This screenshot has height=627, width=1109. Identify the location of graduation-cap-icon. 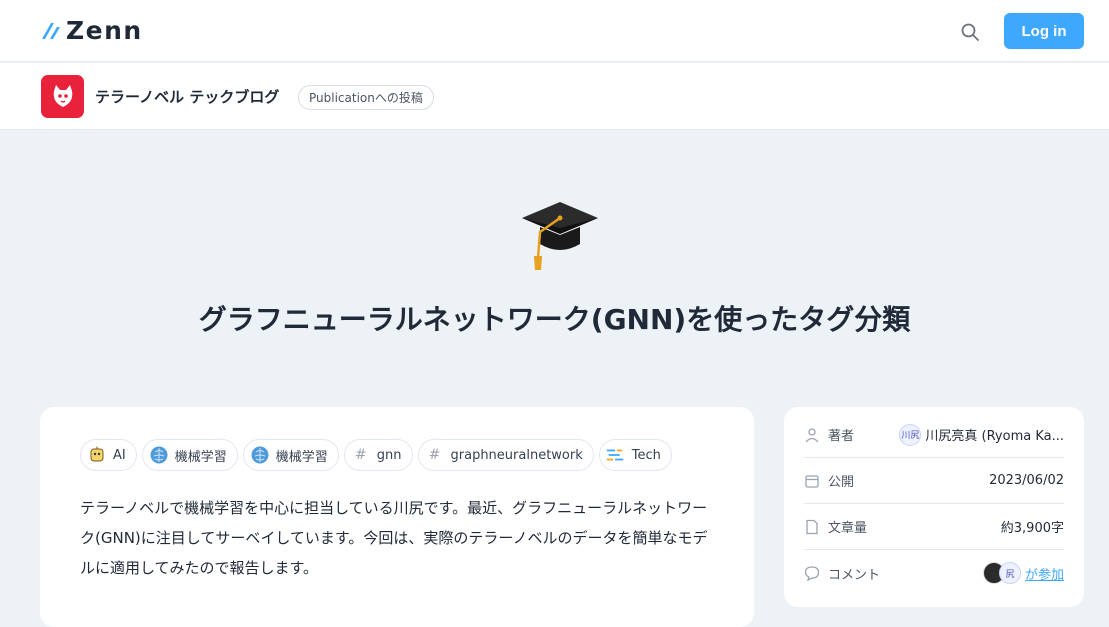
(560, 236).